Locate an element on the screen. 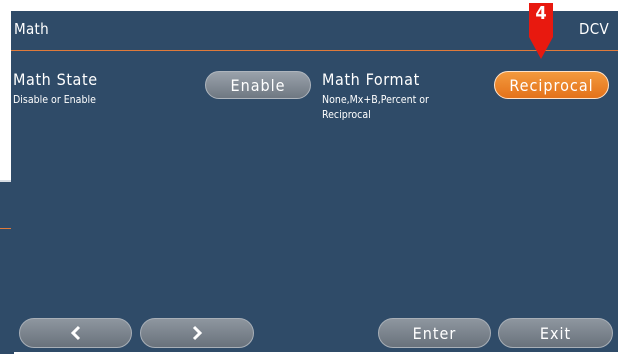  math-format-description-line1: None,Mx+B,Percent or is located at coordinates (375, 100).